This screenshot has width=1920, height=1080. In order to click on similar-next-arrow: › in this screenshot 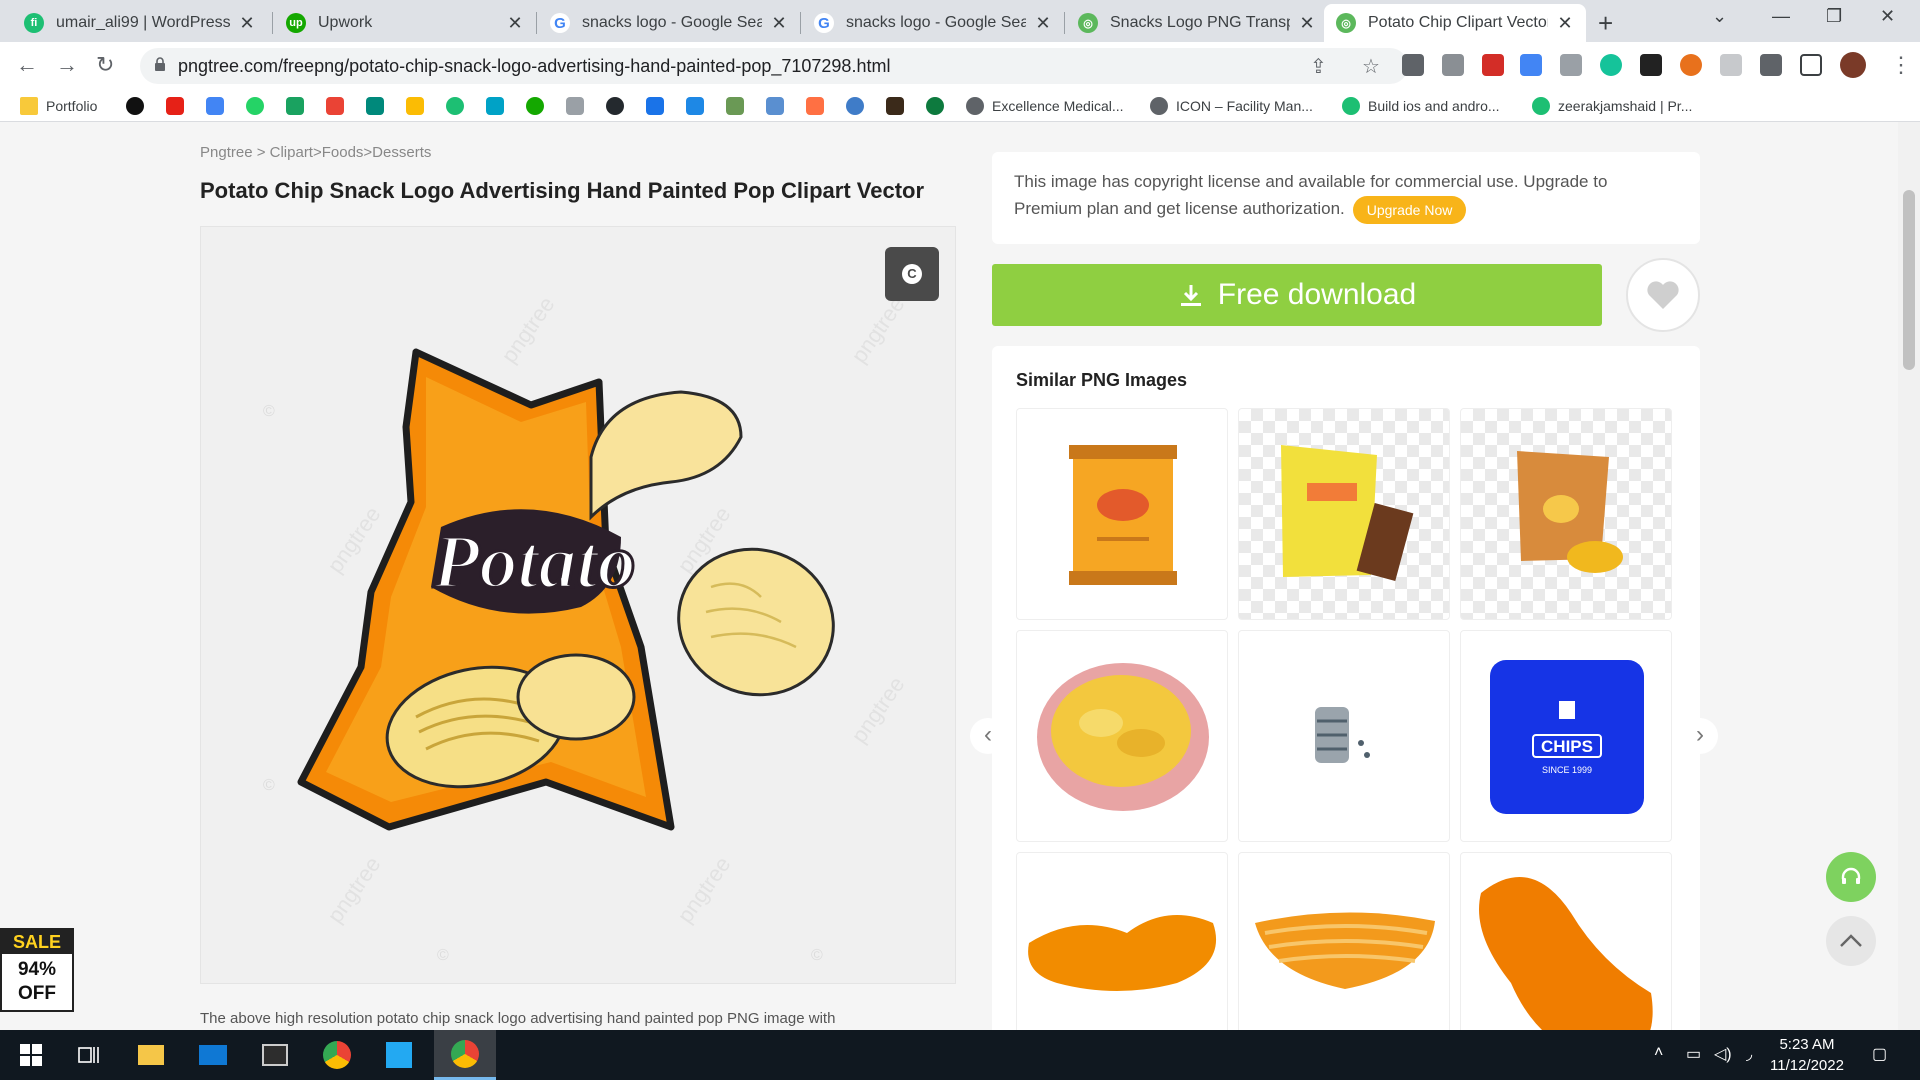, I will do `click(1700, 736)`.